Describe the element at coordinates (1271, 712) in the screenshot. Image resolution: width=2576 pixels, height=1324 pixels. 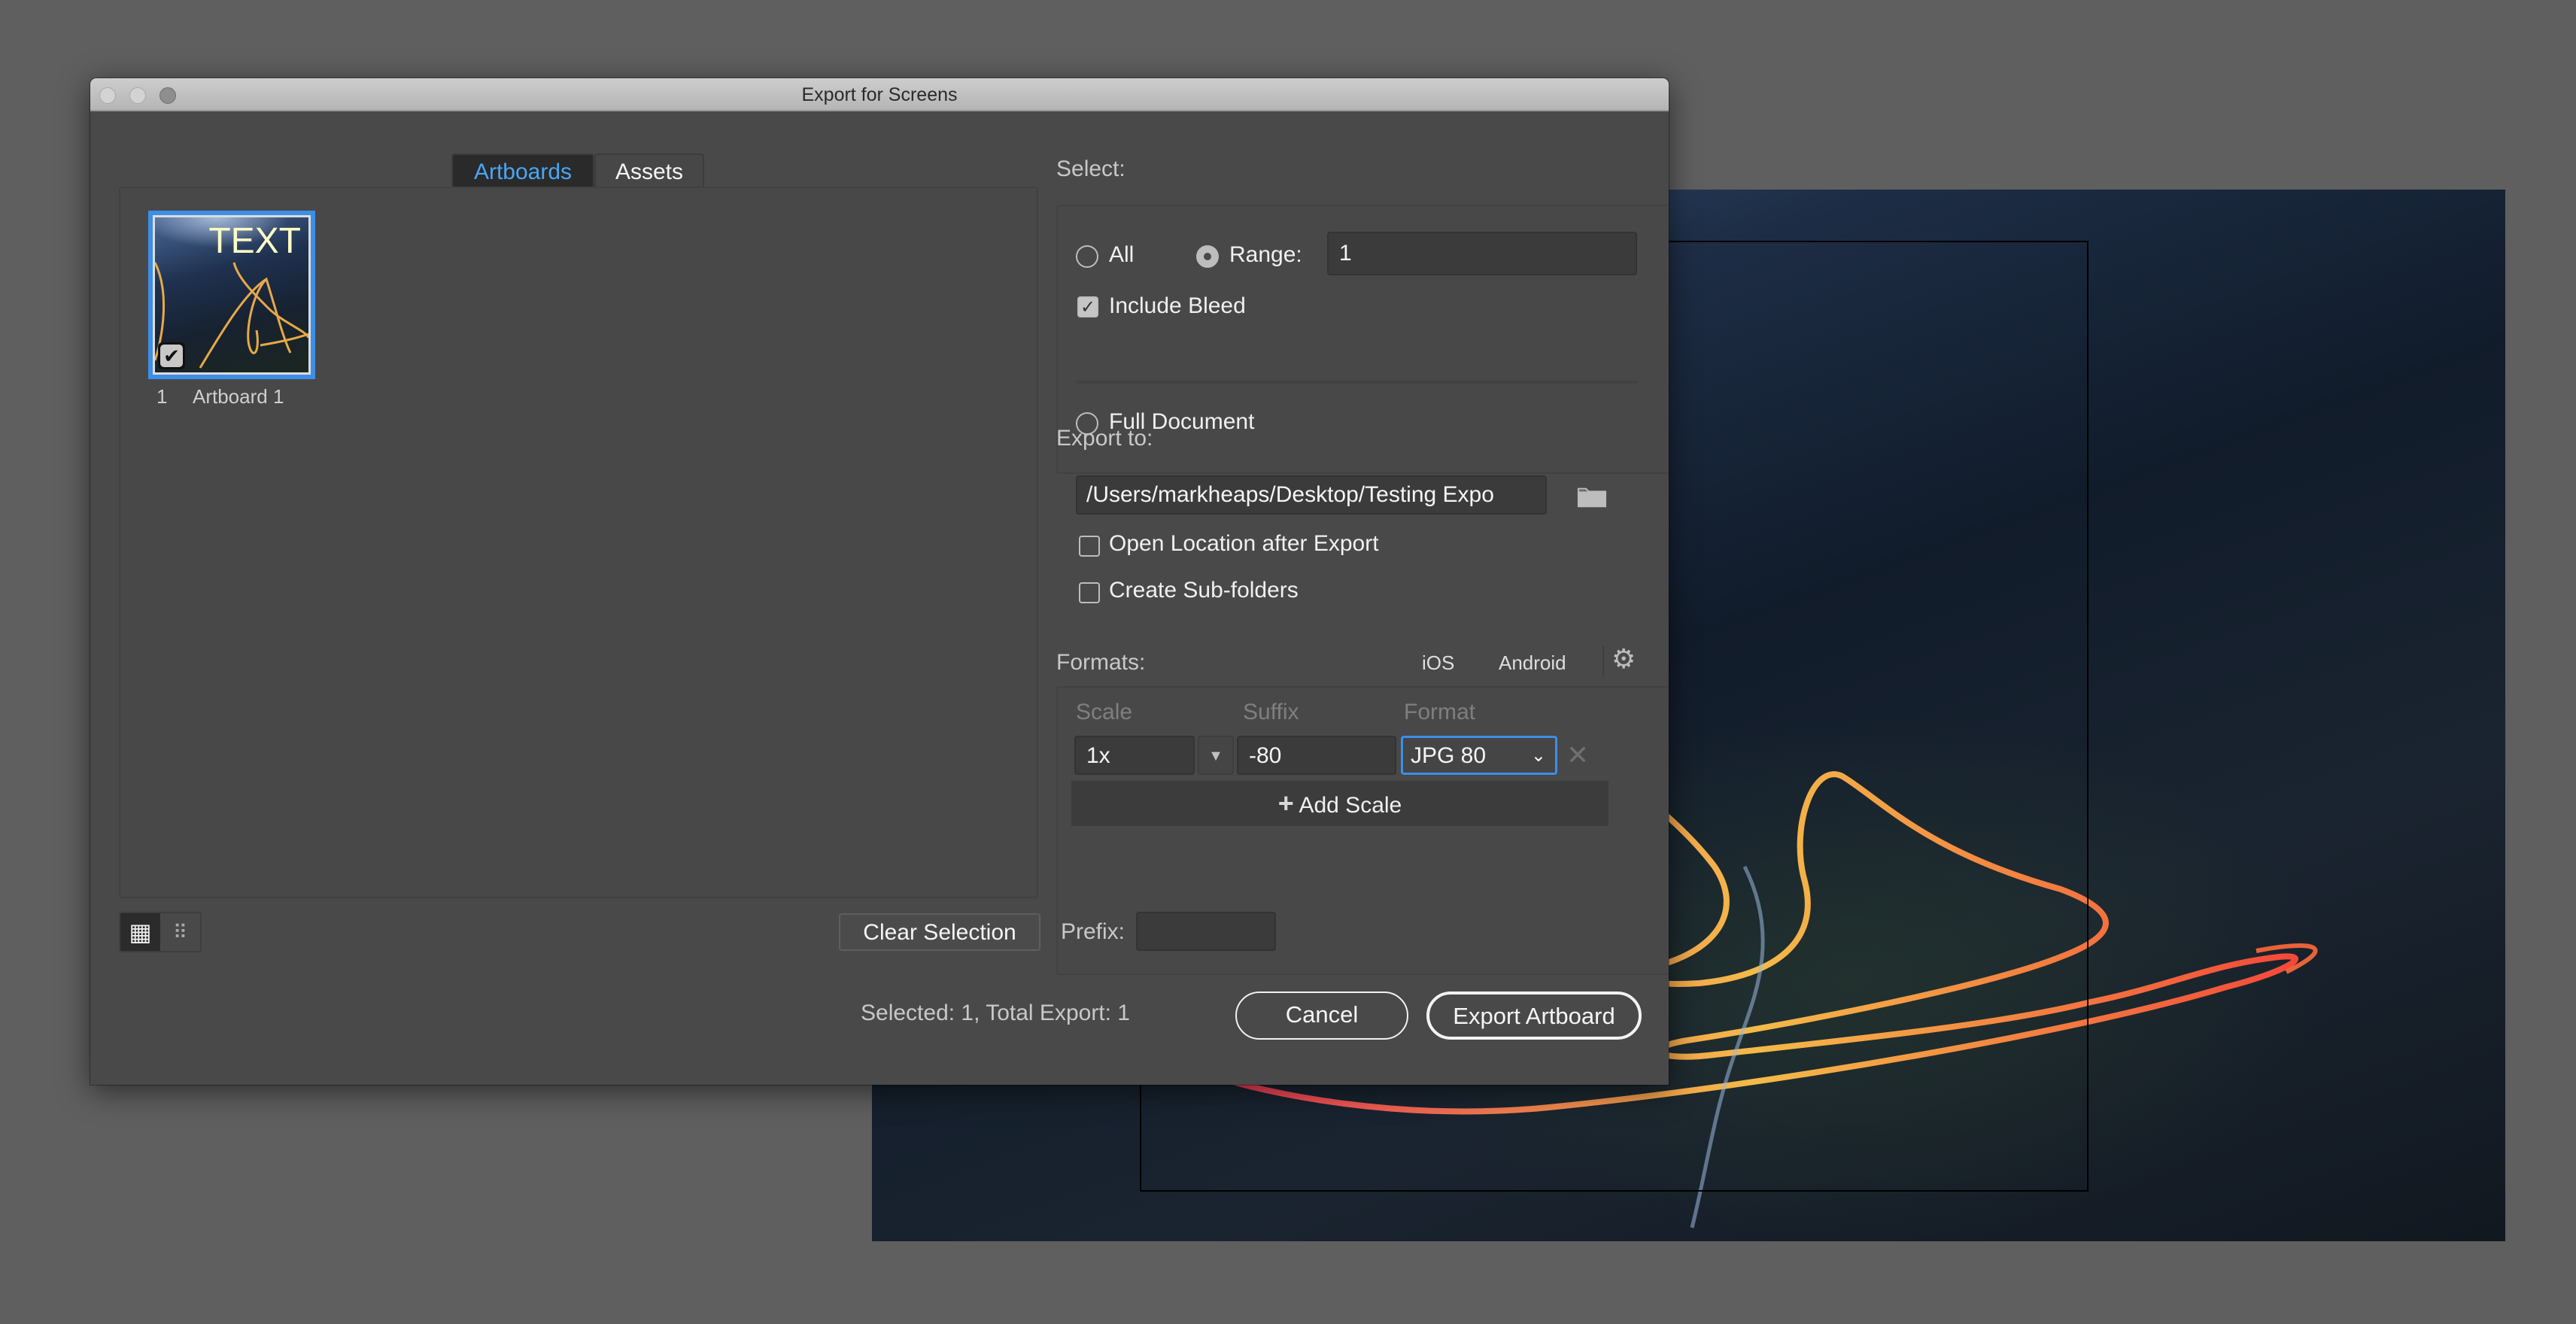
I see `column-header-suffix: Suffix` at that location.